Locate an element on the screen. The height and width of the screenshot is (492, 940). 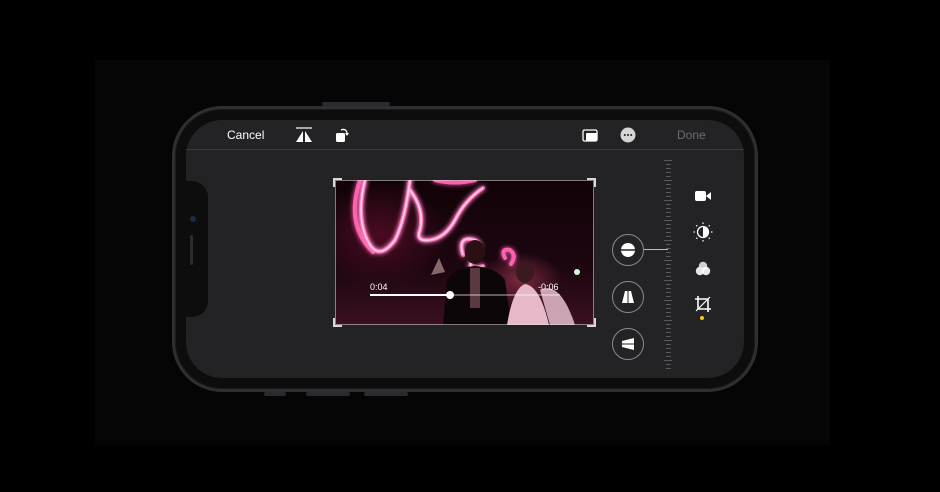
volume-down-button is located at coordinates (386, 394).